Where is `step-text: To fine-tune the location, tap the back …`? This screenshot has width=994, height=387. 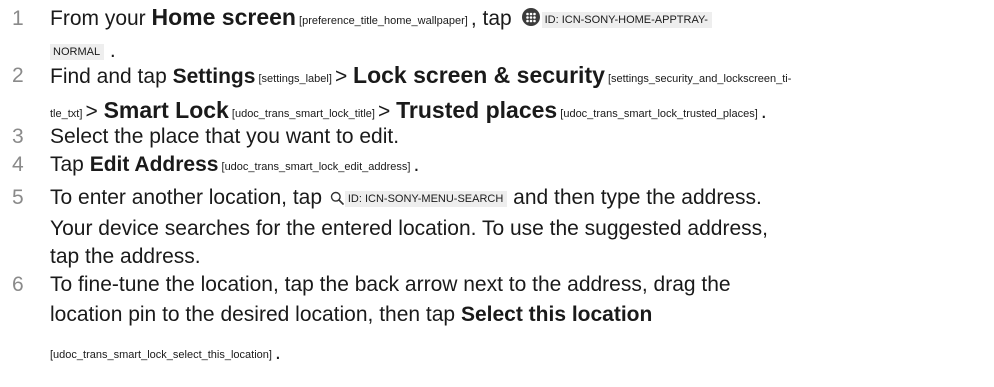 step-text: To fine-tune the location, tap the back … is located at coordinates (390, 284).